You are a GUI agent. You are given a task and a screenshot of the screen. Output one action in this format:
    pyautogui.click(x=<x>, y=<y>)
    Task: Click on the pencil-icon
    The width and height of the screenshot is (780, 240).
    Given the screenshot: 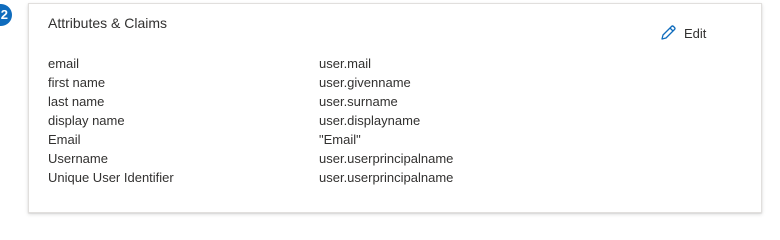 What is the action you would take?
    pyautogui.click(x=668, y=33)
    